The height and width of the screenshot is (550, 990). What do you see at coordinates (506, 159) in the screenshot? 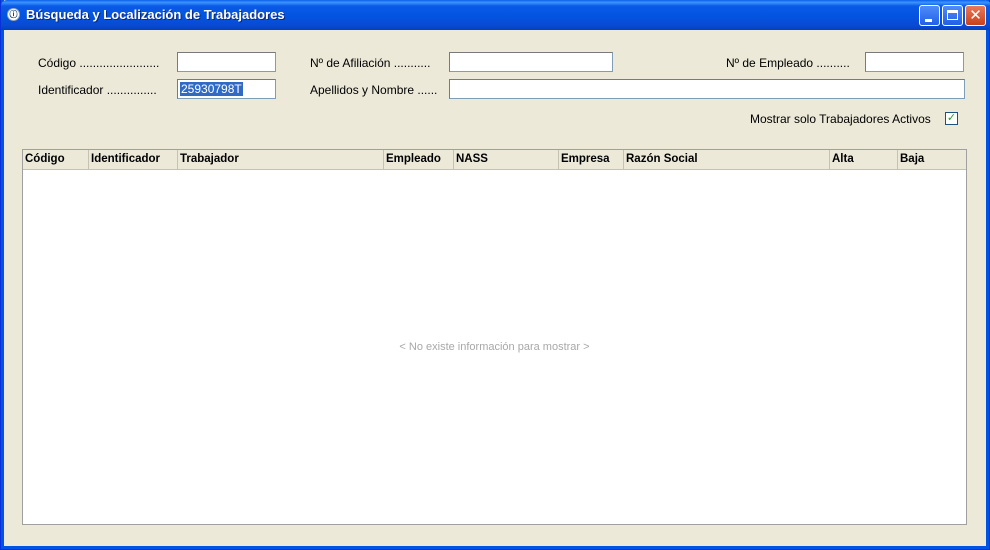
I see `column-header-nass: NASS` at bounding box center [506, 159].